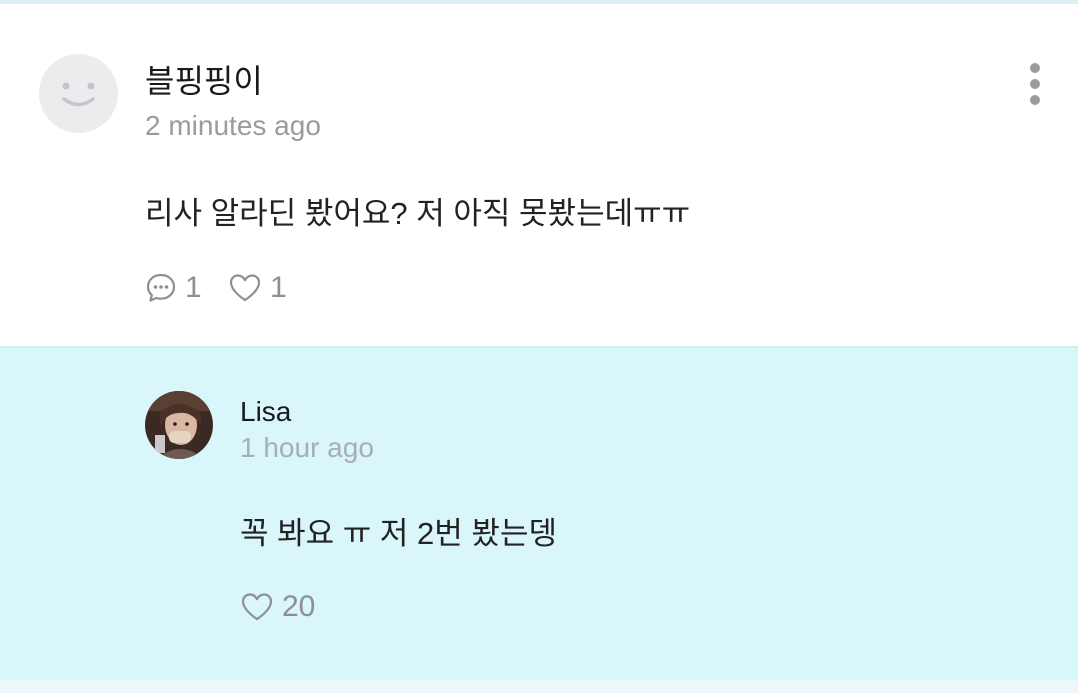  Describe the element at coordinates (398, 533) in the screenshot. I see `reply-text: 꼭 봐요 ㅠ 저 2번 봤는뎅` at that location.